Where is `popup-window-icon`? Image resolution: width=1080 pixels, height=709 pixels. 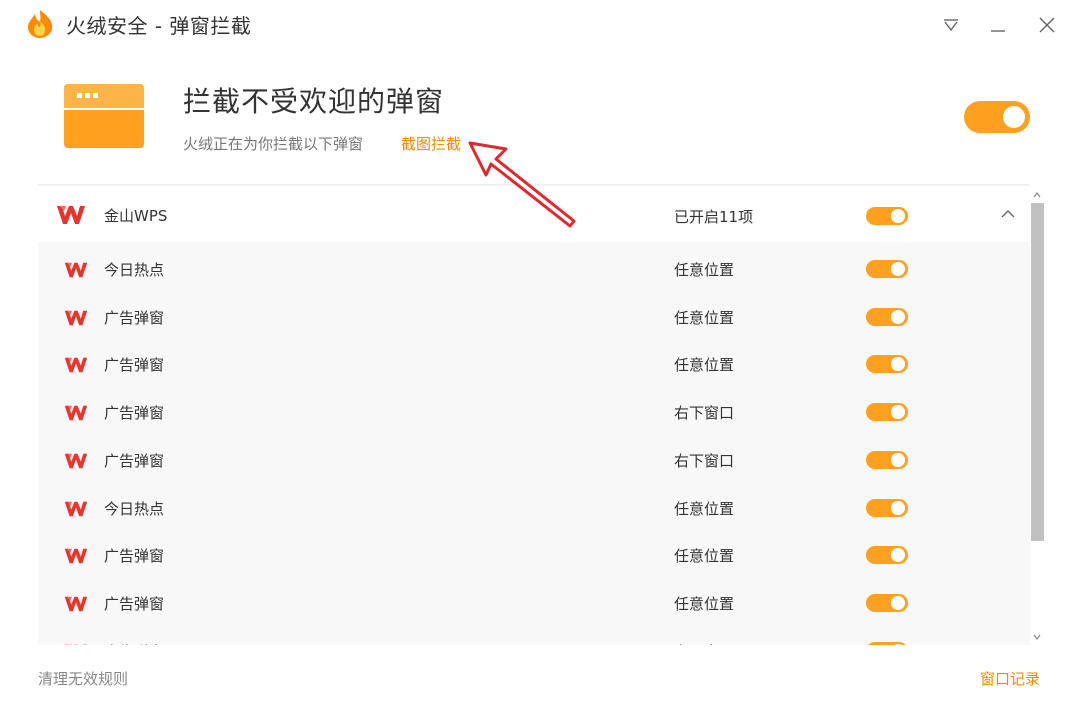
popup-window-icon is located at coordinates (104, 116).